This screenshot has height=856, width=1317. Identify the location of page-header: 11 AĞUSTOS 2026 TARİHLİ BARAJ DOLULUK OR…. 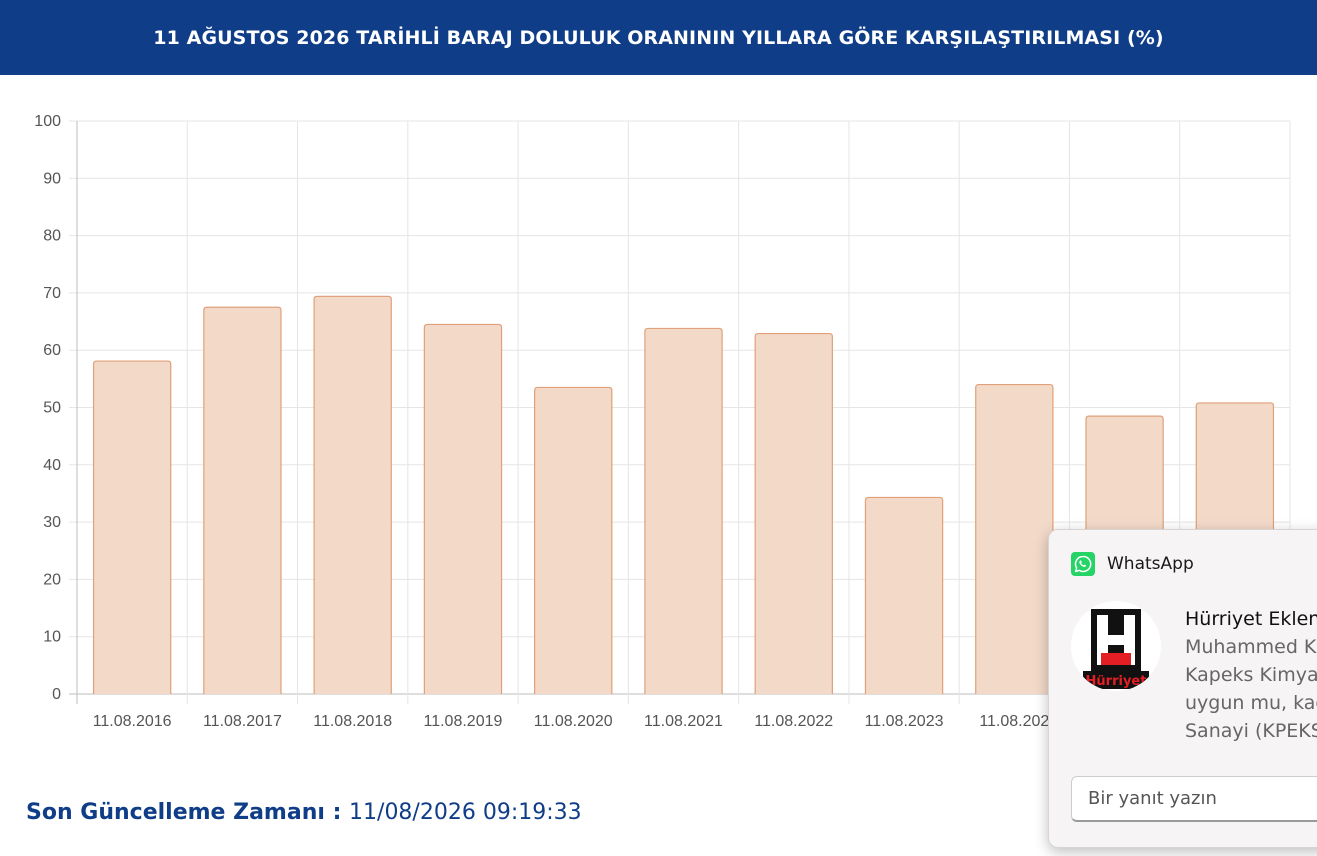
(658, 37).